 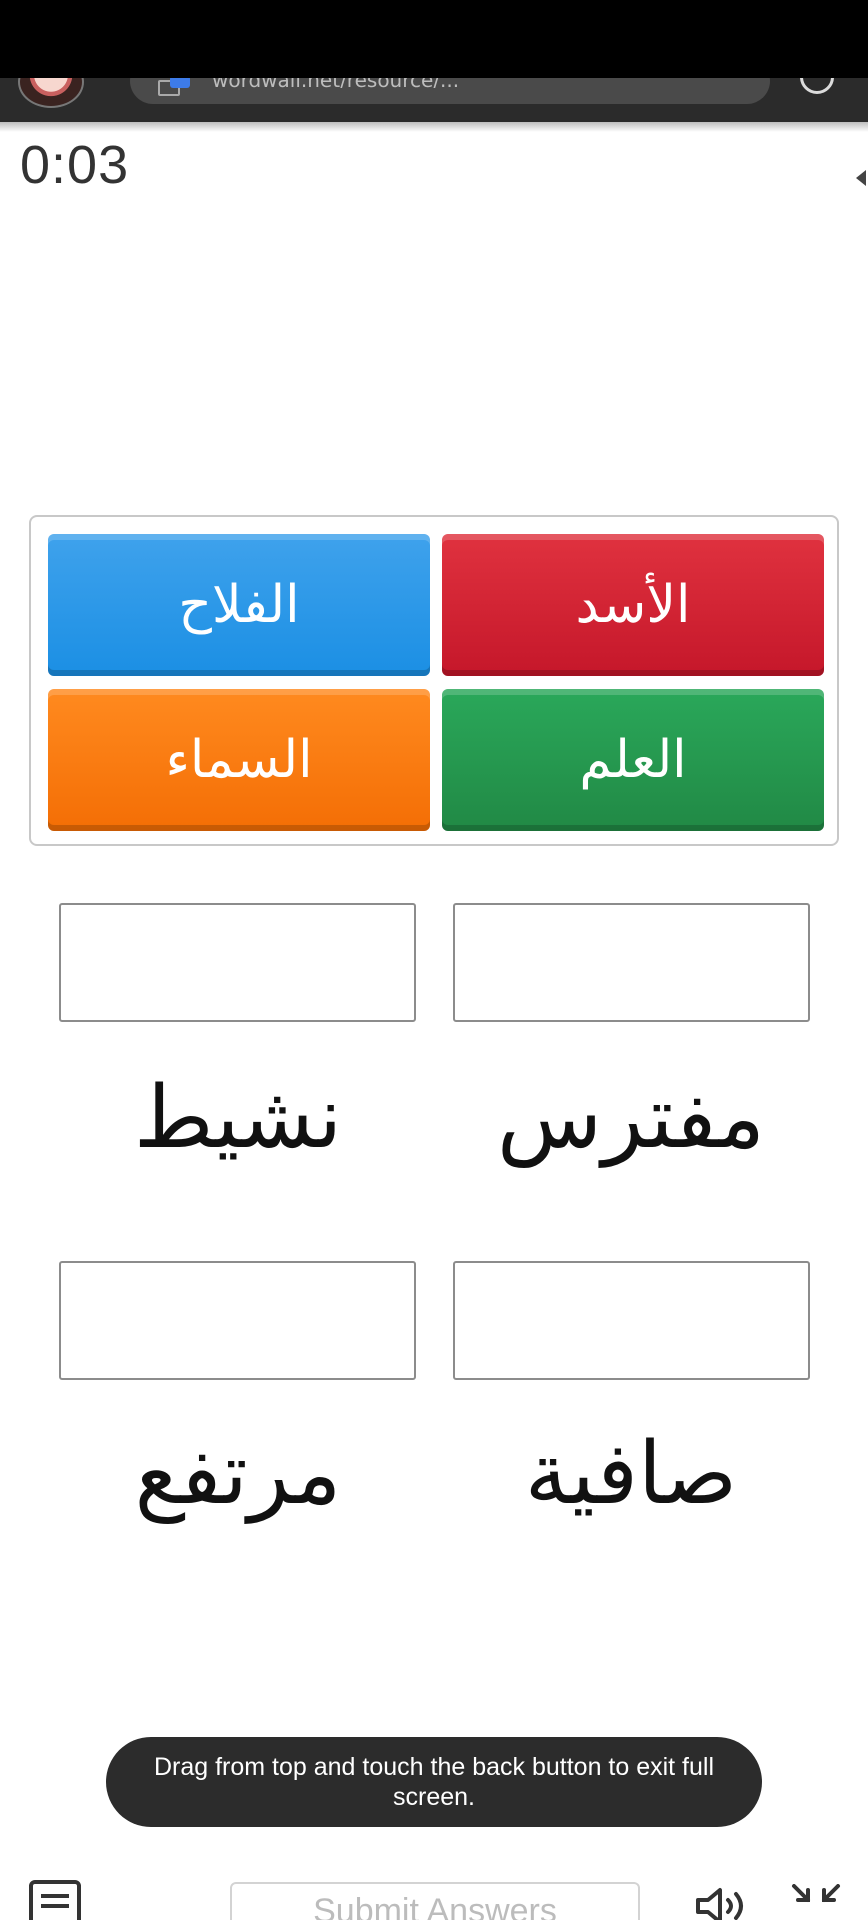 I want to click on prompt-word: مرتفع, so click(x=238, y=1474).